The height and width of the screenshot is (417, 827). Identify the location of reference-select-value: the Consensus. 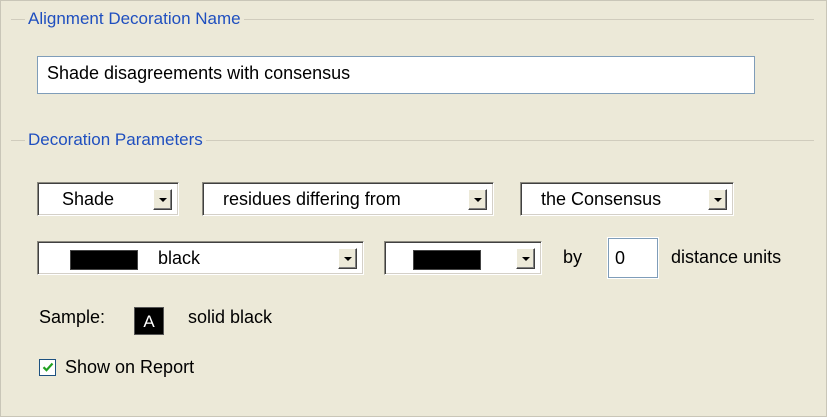
(601, 199).